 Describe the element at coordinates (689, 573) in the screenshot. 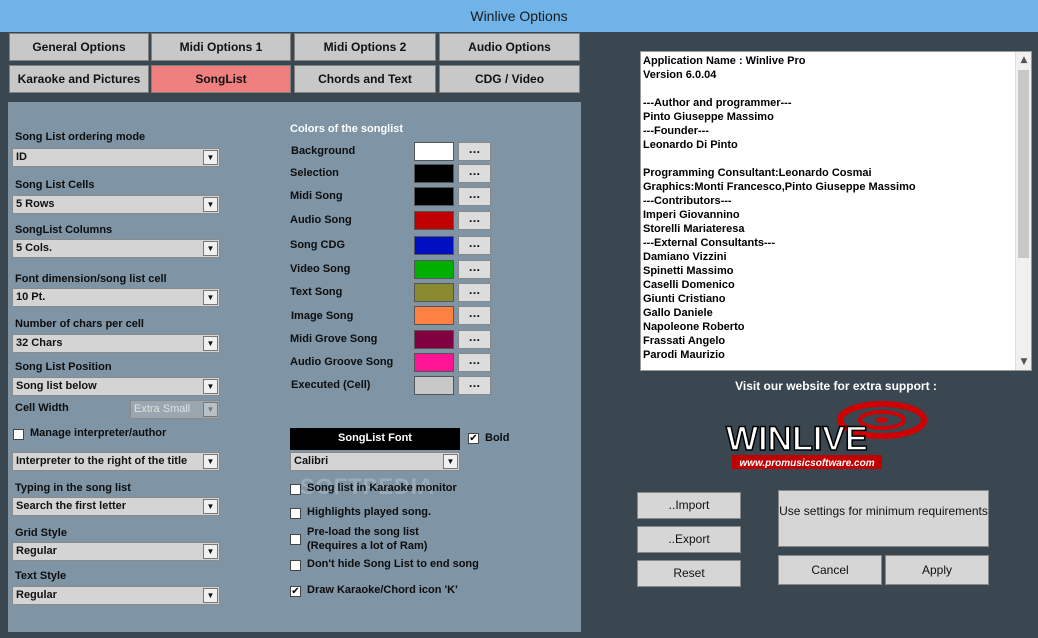

I see `reset-button: Reset` at that location.